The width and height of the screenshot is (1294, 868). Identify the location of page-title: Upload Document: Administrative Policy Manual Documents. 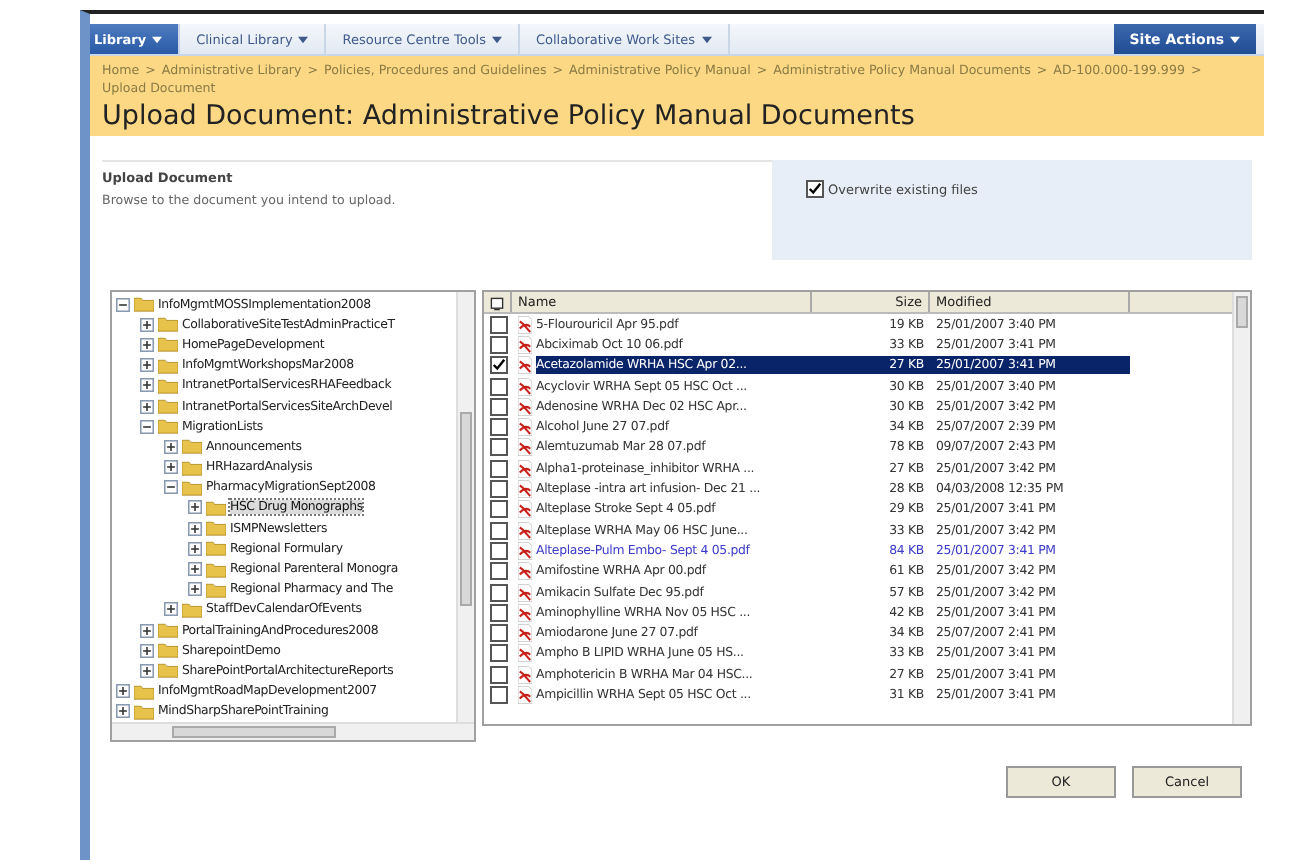
(509, 116).